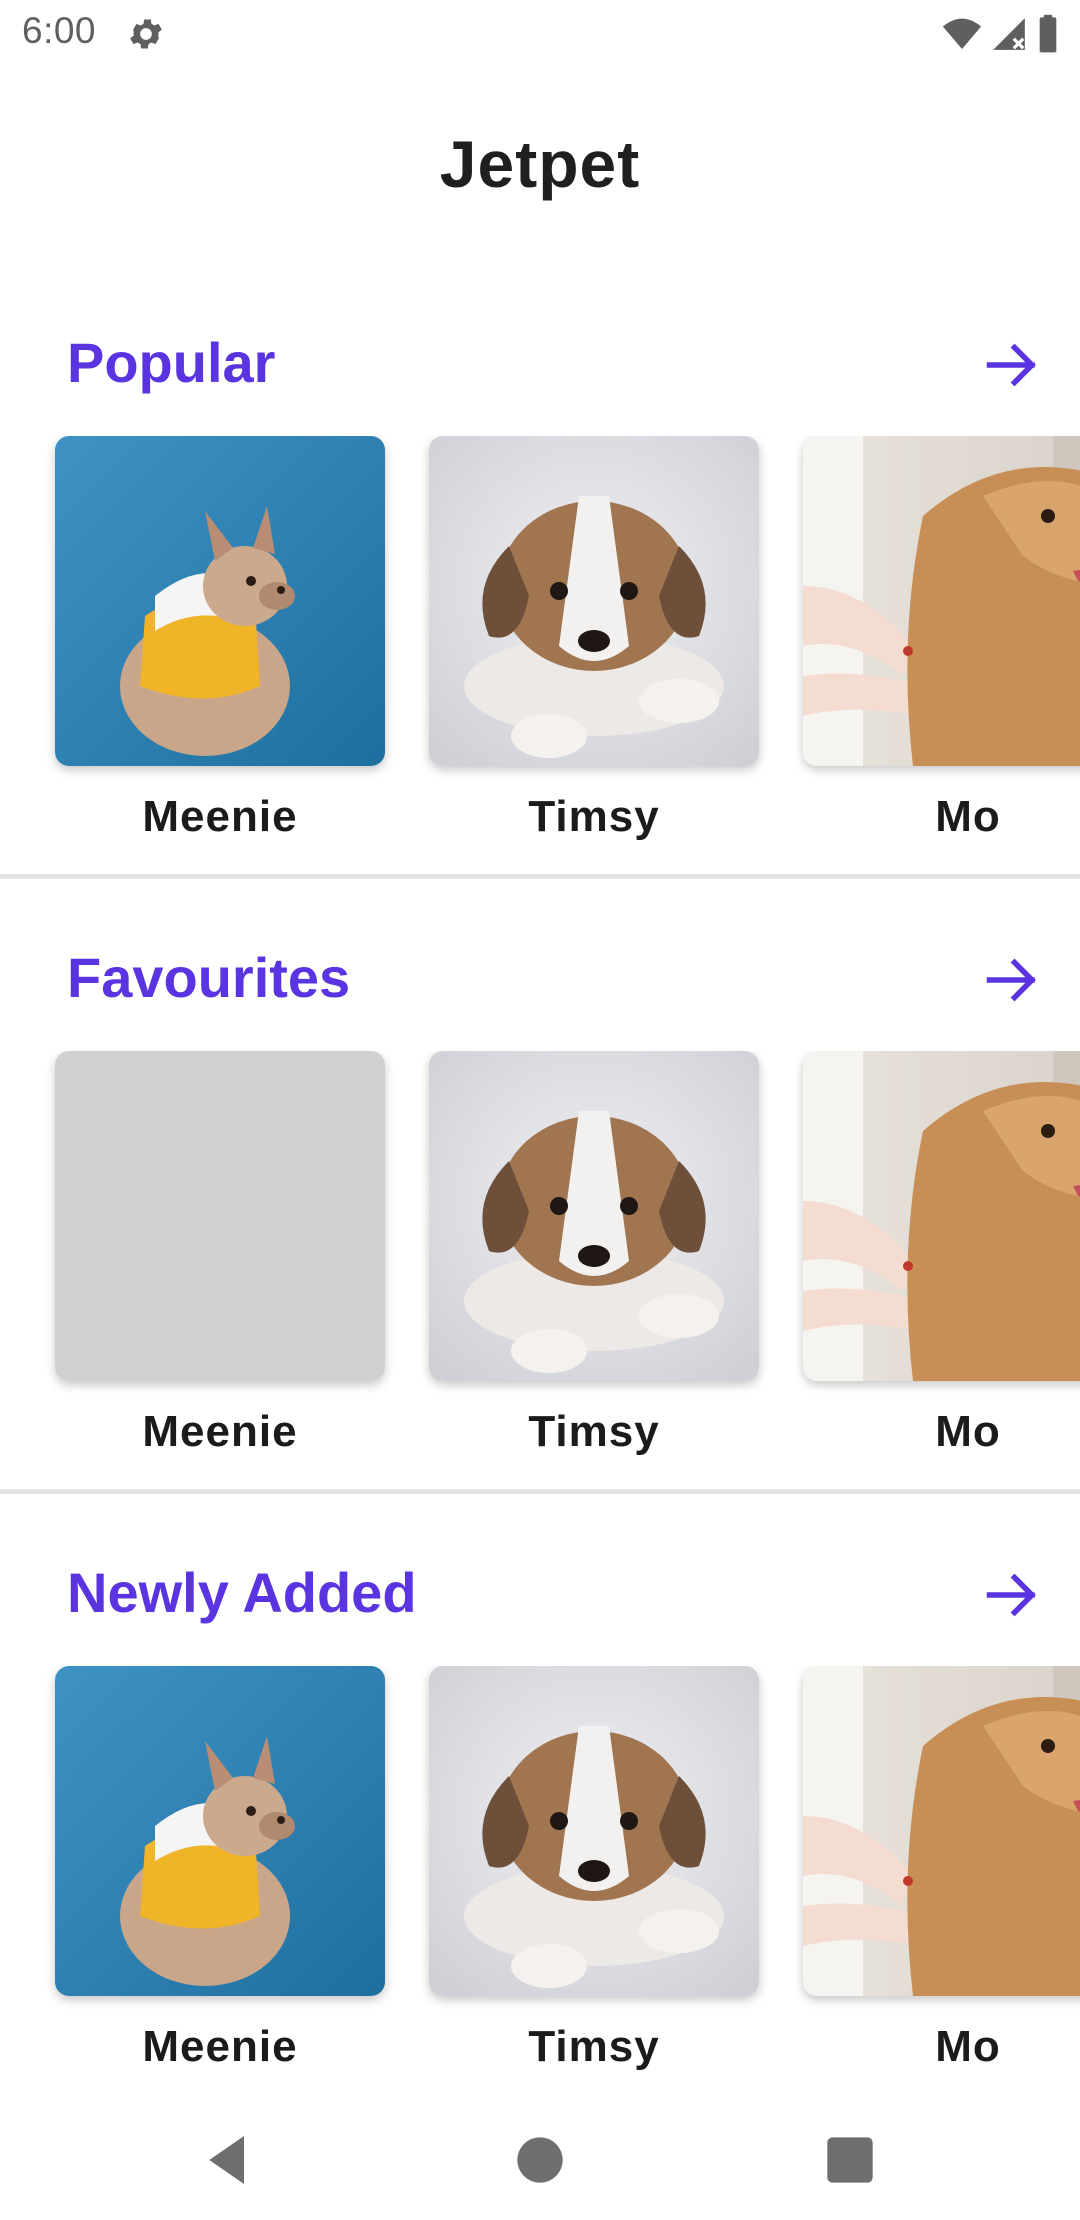 Image resolution: width=1080 pixels, height=2220 pixels. Describe the element at coordinates (59, 30) in the screenshot. I see `status-time: 6:00` at that location.